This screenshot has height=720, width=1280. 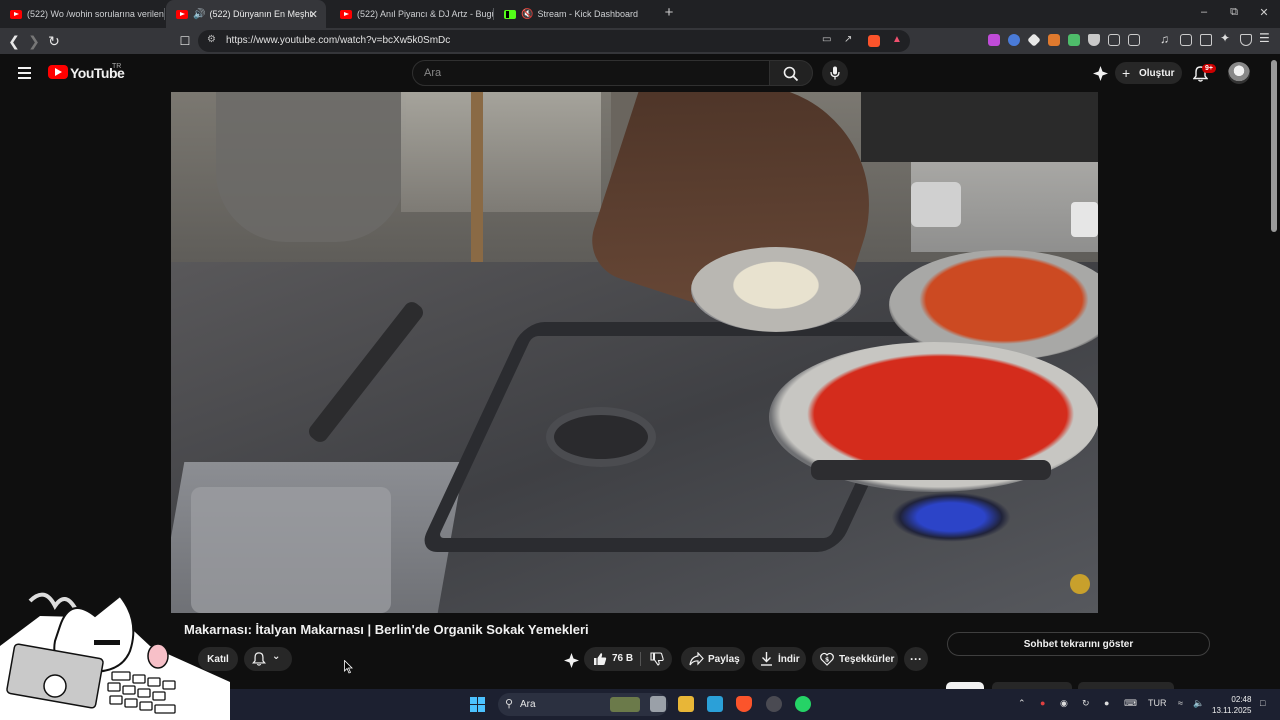 I want to click on sync-icon: ↻, so click(x=1086, y=703).